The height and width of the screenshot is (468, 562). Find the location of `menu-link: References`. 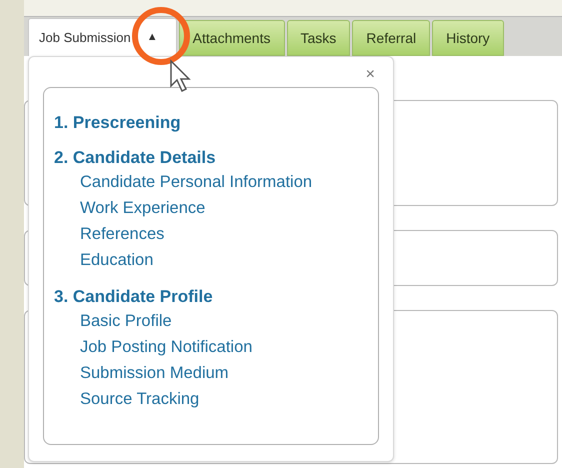

menu-link: References is located at coordinates (211, 234).